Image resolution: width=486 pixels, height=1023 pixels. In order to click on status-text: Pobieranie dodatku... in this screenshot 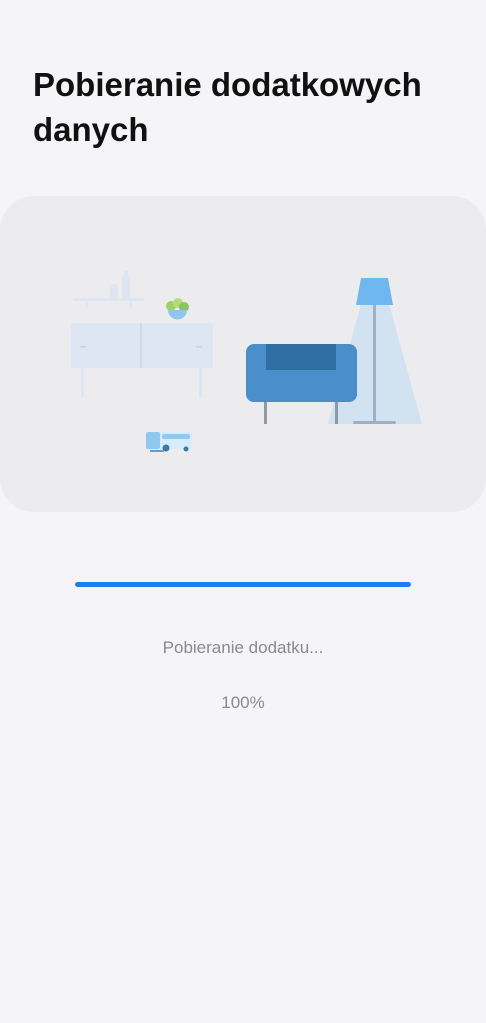, I will do `click(243, 647)`.